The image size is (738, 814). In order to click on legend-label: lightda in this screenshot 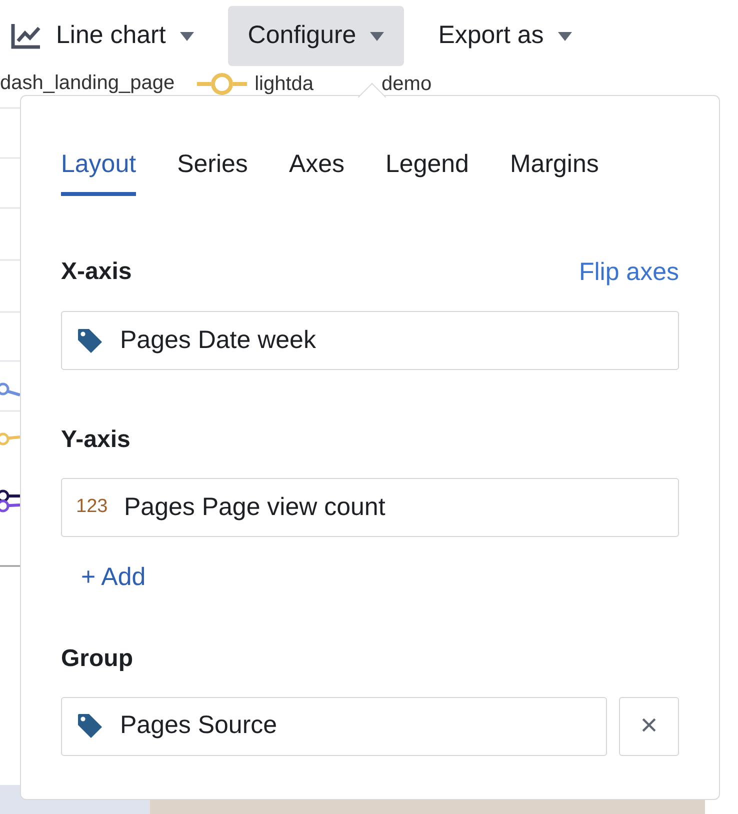, I will do `click(284, 84)`.